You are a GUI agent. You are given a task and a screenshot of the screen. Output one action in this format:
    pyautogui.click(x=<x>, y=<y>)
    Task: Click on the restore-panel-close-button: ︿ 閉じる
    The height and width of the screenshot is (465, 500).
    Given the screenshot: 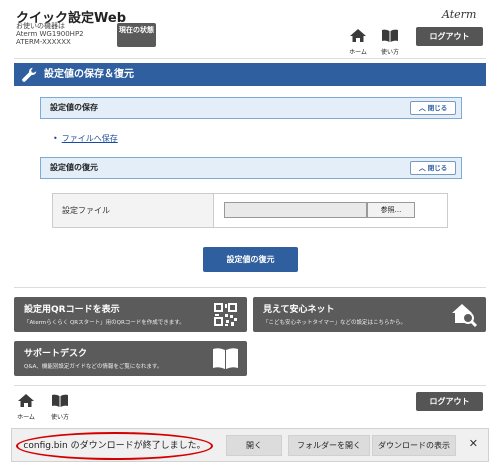 What is the action you would take?
    pyautogui.click(x=433, y=168)
    